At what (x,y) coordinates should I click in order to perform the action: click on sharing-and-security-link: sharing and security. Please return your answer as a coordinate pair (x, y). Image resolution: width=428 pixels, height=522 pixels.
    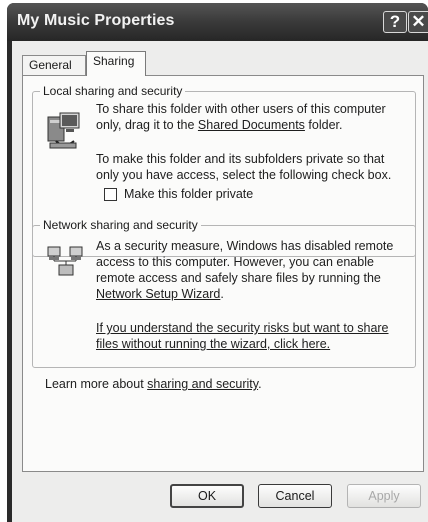
    Looking at the image, I should click on (202, 384).